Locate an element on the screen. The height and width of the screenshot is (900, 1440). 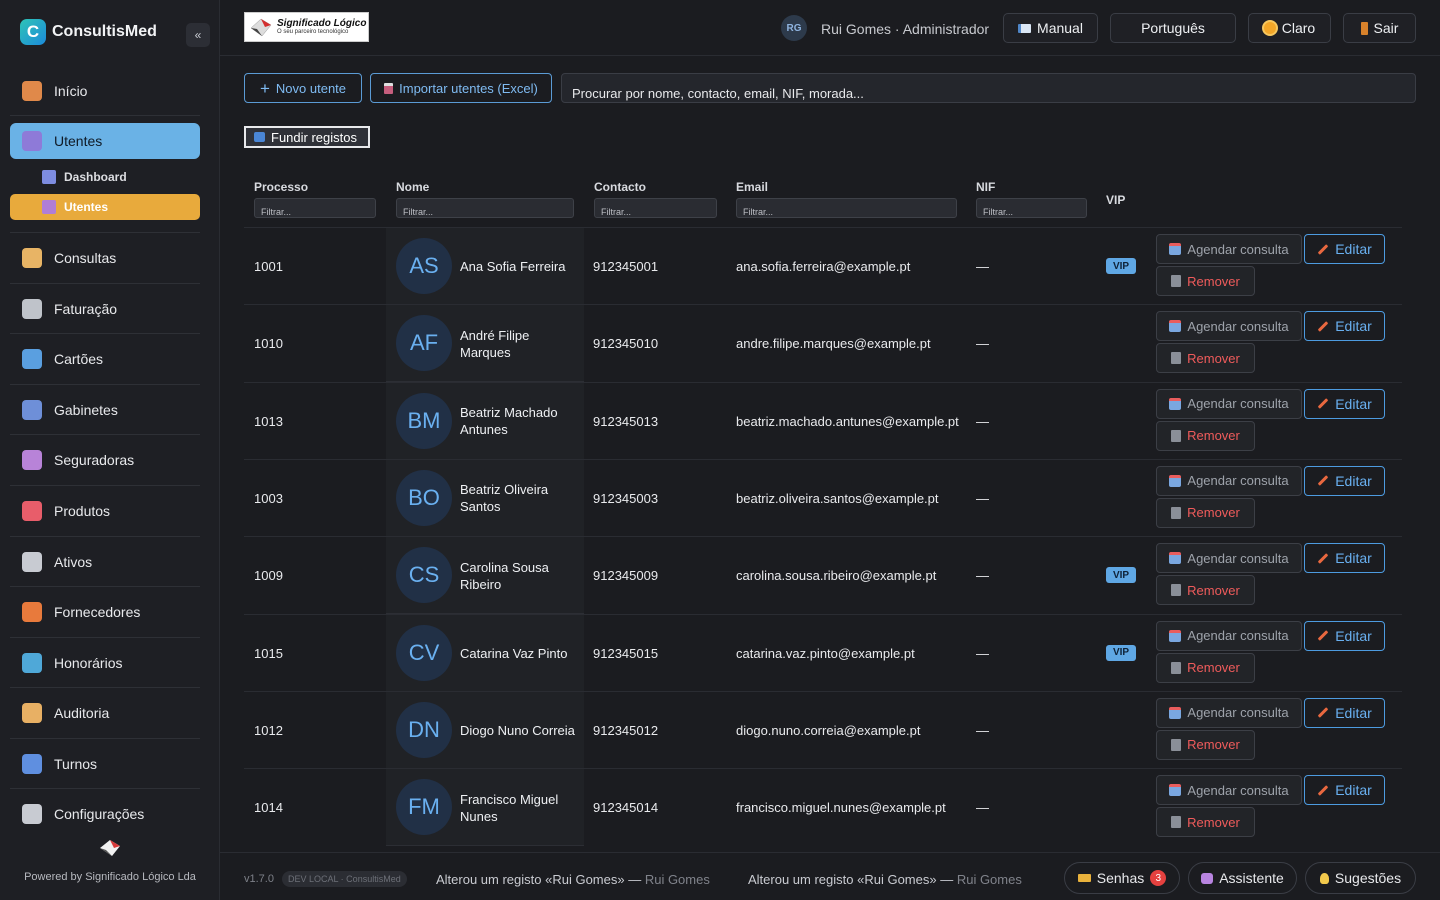
senhas-count-badge: 3 is located at coordinates (1158, 878).